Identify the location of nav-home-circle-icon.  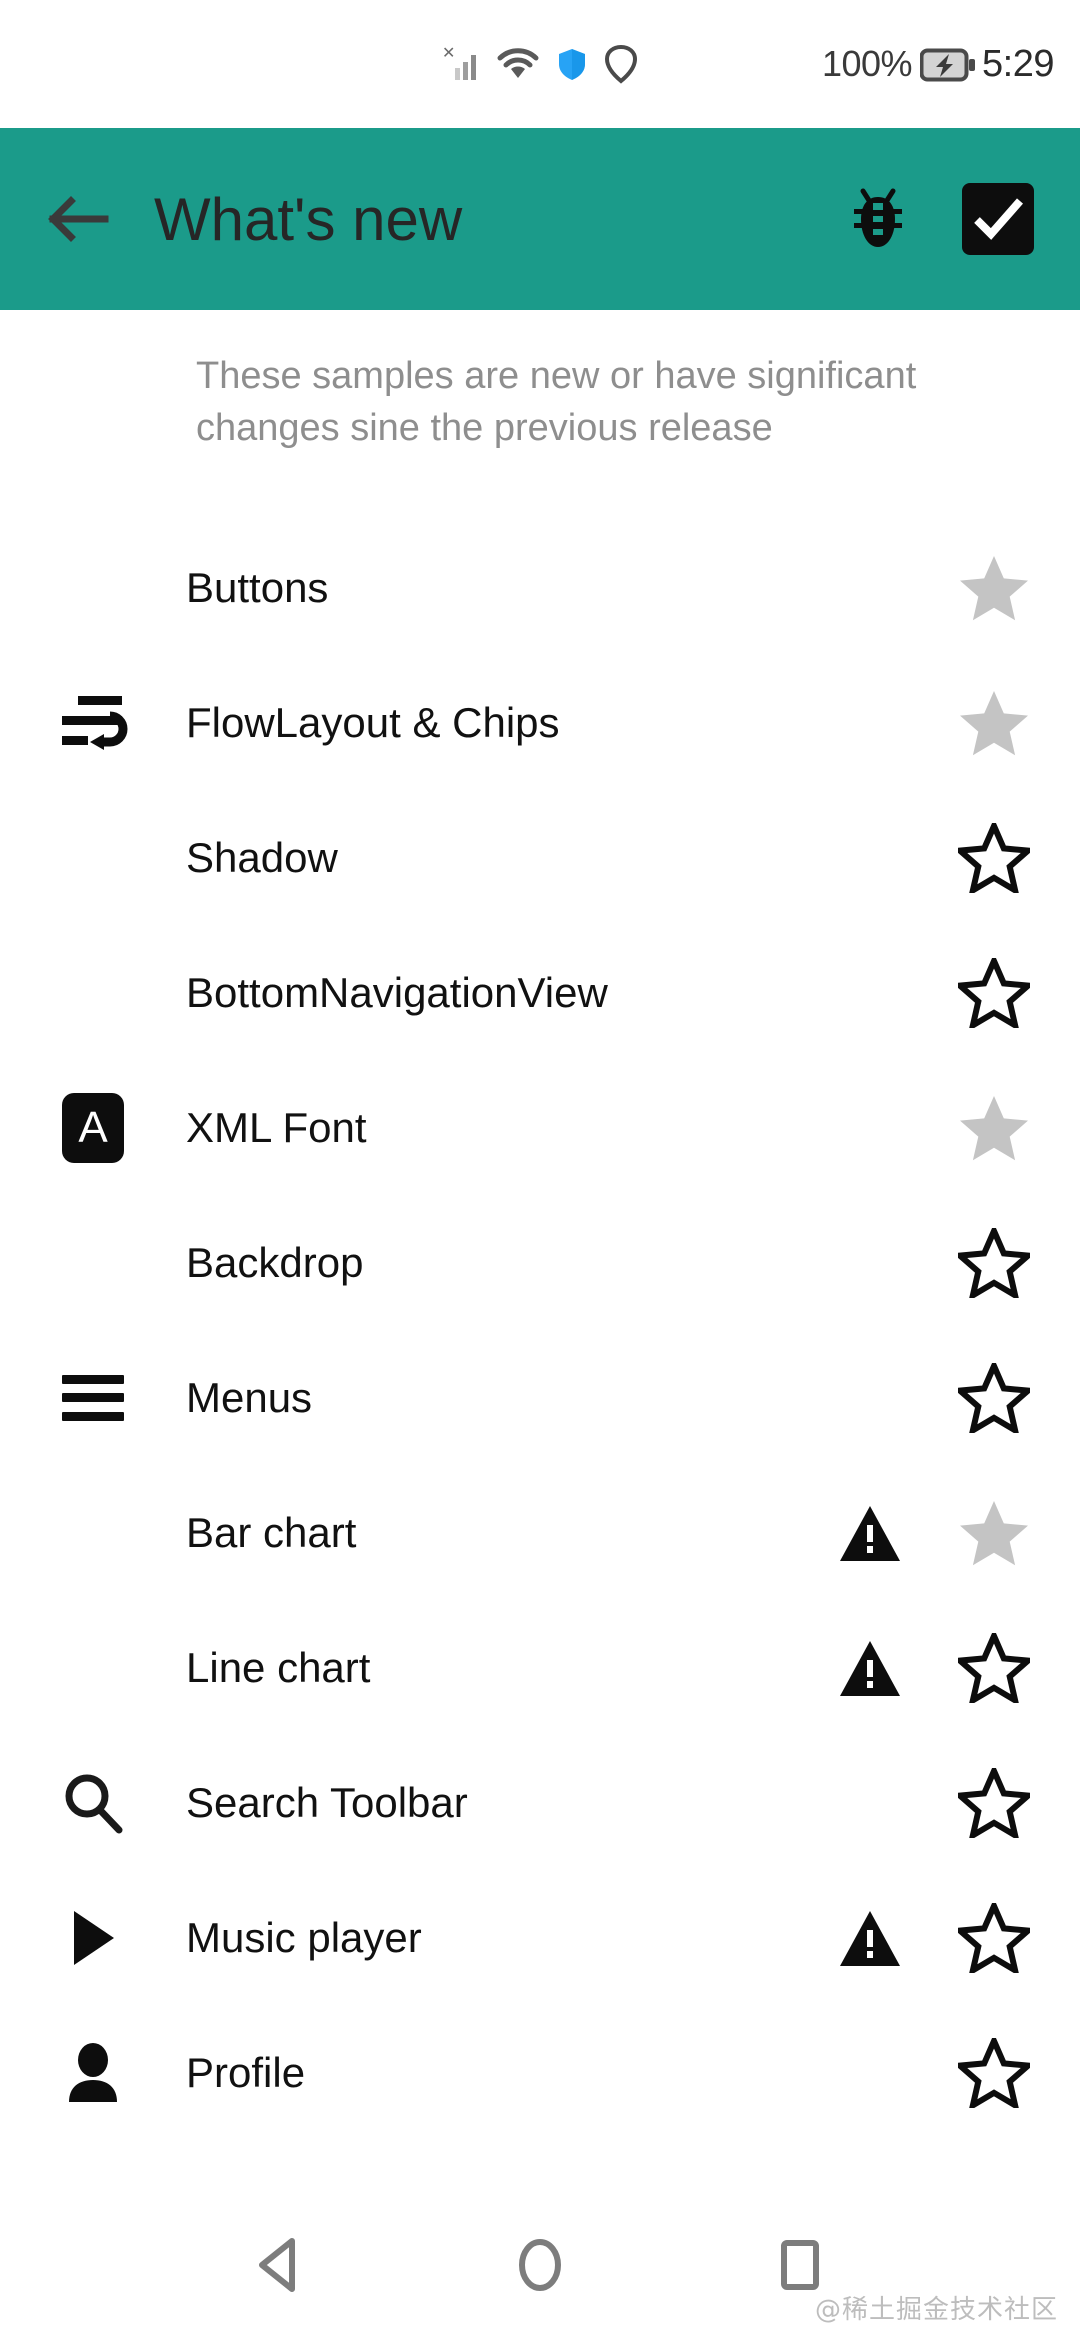
(540, 2265).